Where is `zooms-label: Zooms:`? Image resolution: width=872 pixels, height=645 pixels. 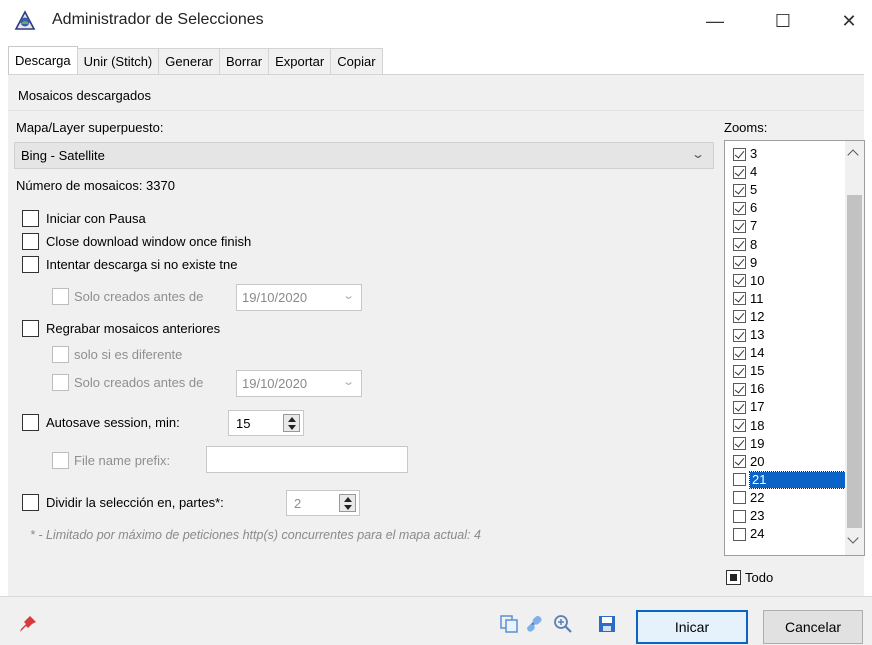
zooms-label: Zooms: is located at coordinates (746, 127).